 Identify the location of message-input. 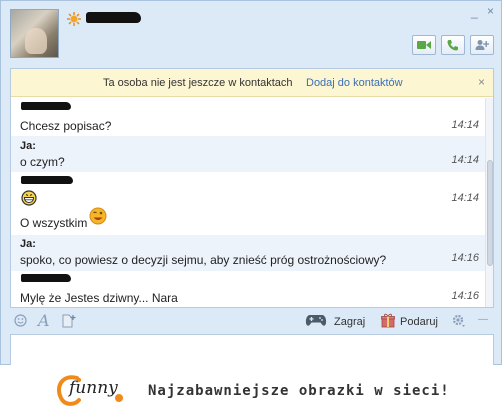
(252, 349).